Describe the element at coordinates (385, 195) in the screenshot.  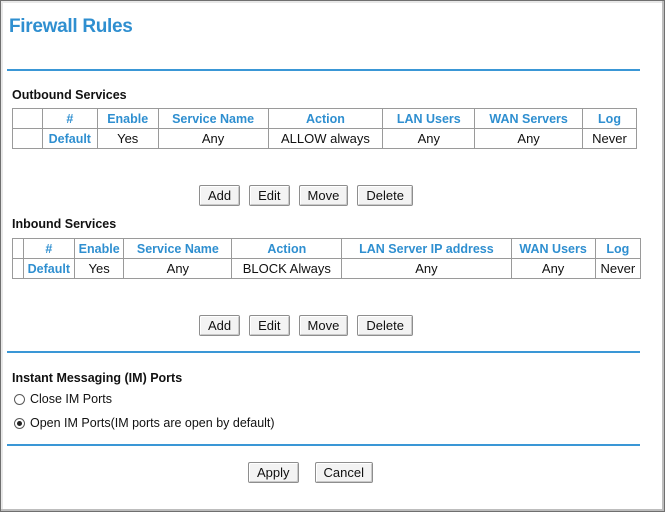
I see `outbound-delete-button: Delete` at that location.